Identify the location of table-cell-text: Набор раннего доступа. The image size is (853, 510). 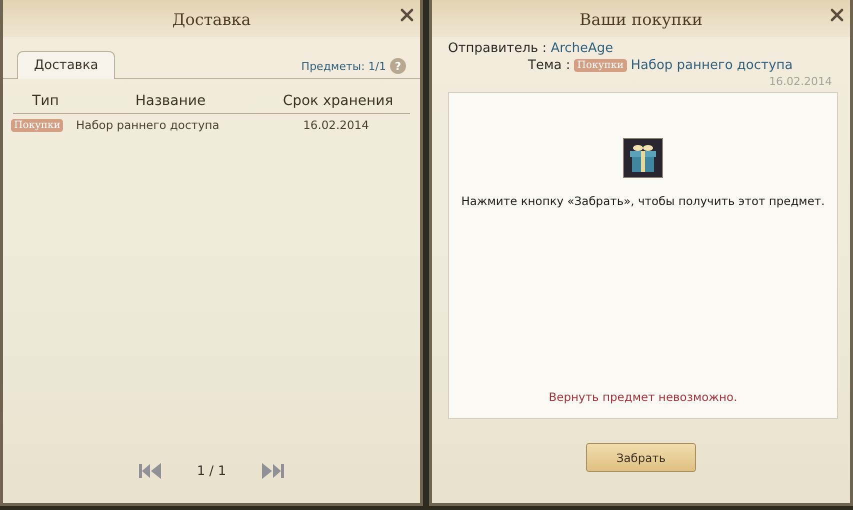
(148, 125).